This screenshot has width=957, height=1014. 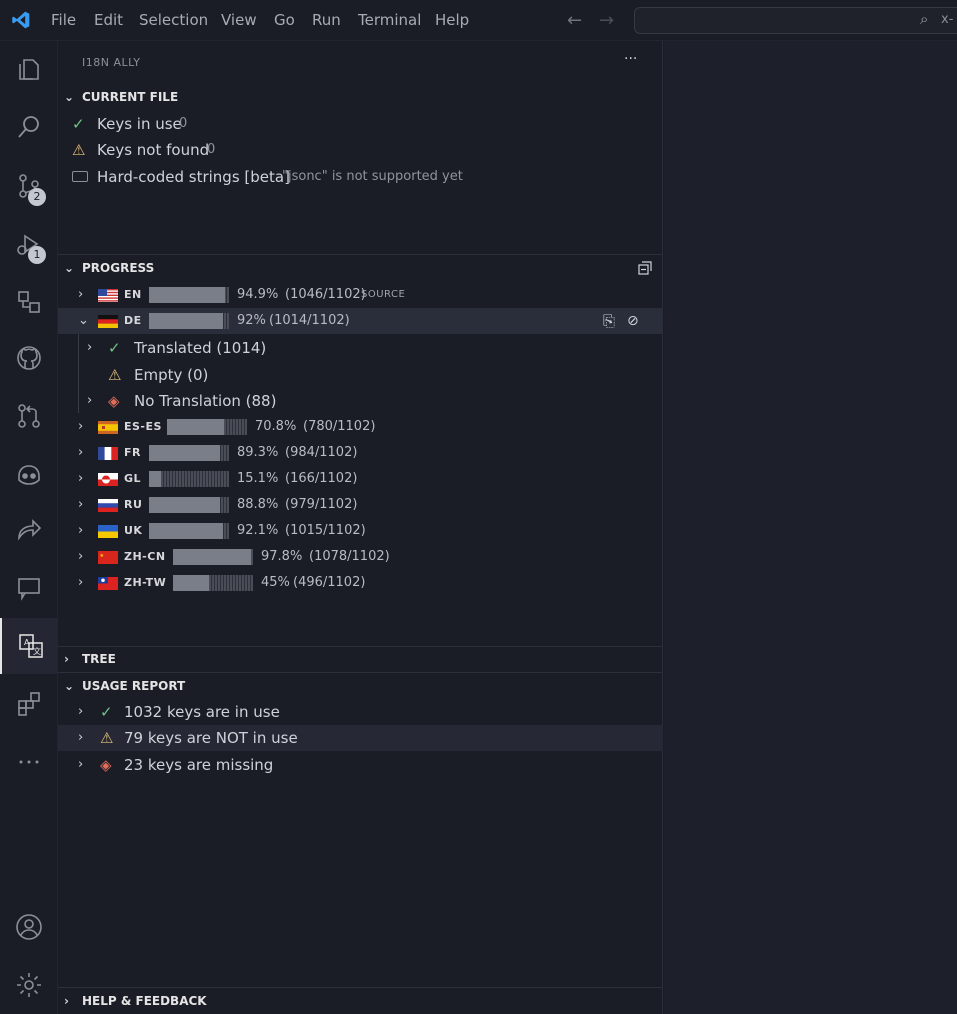 What do you see at coordinates (29, 416) in the screenshot?
I see `pull-request-icon` at bounding box center [29, 416].